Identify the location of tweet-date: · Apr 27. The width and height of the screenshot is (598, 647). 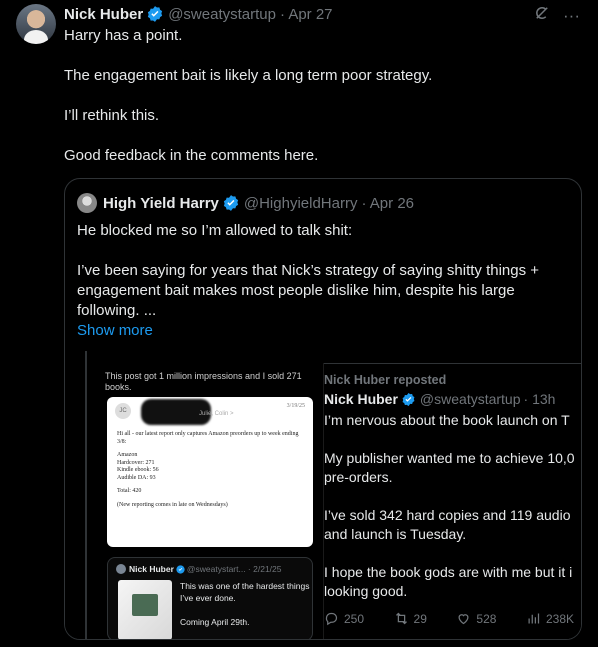
(306, 14).